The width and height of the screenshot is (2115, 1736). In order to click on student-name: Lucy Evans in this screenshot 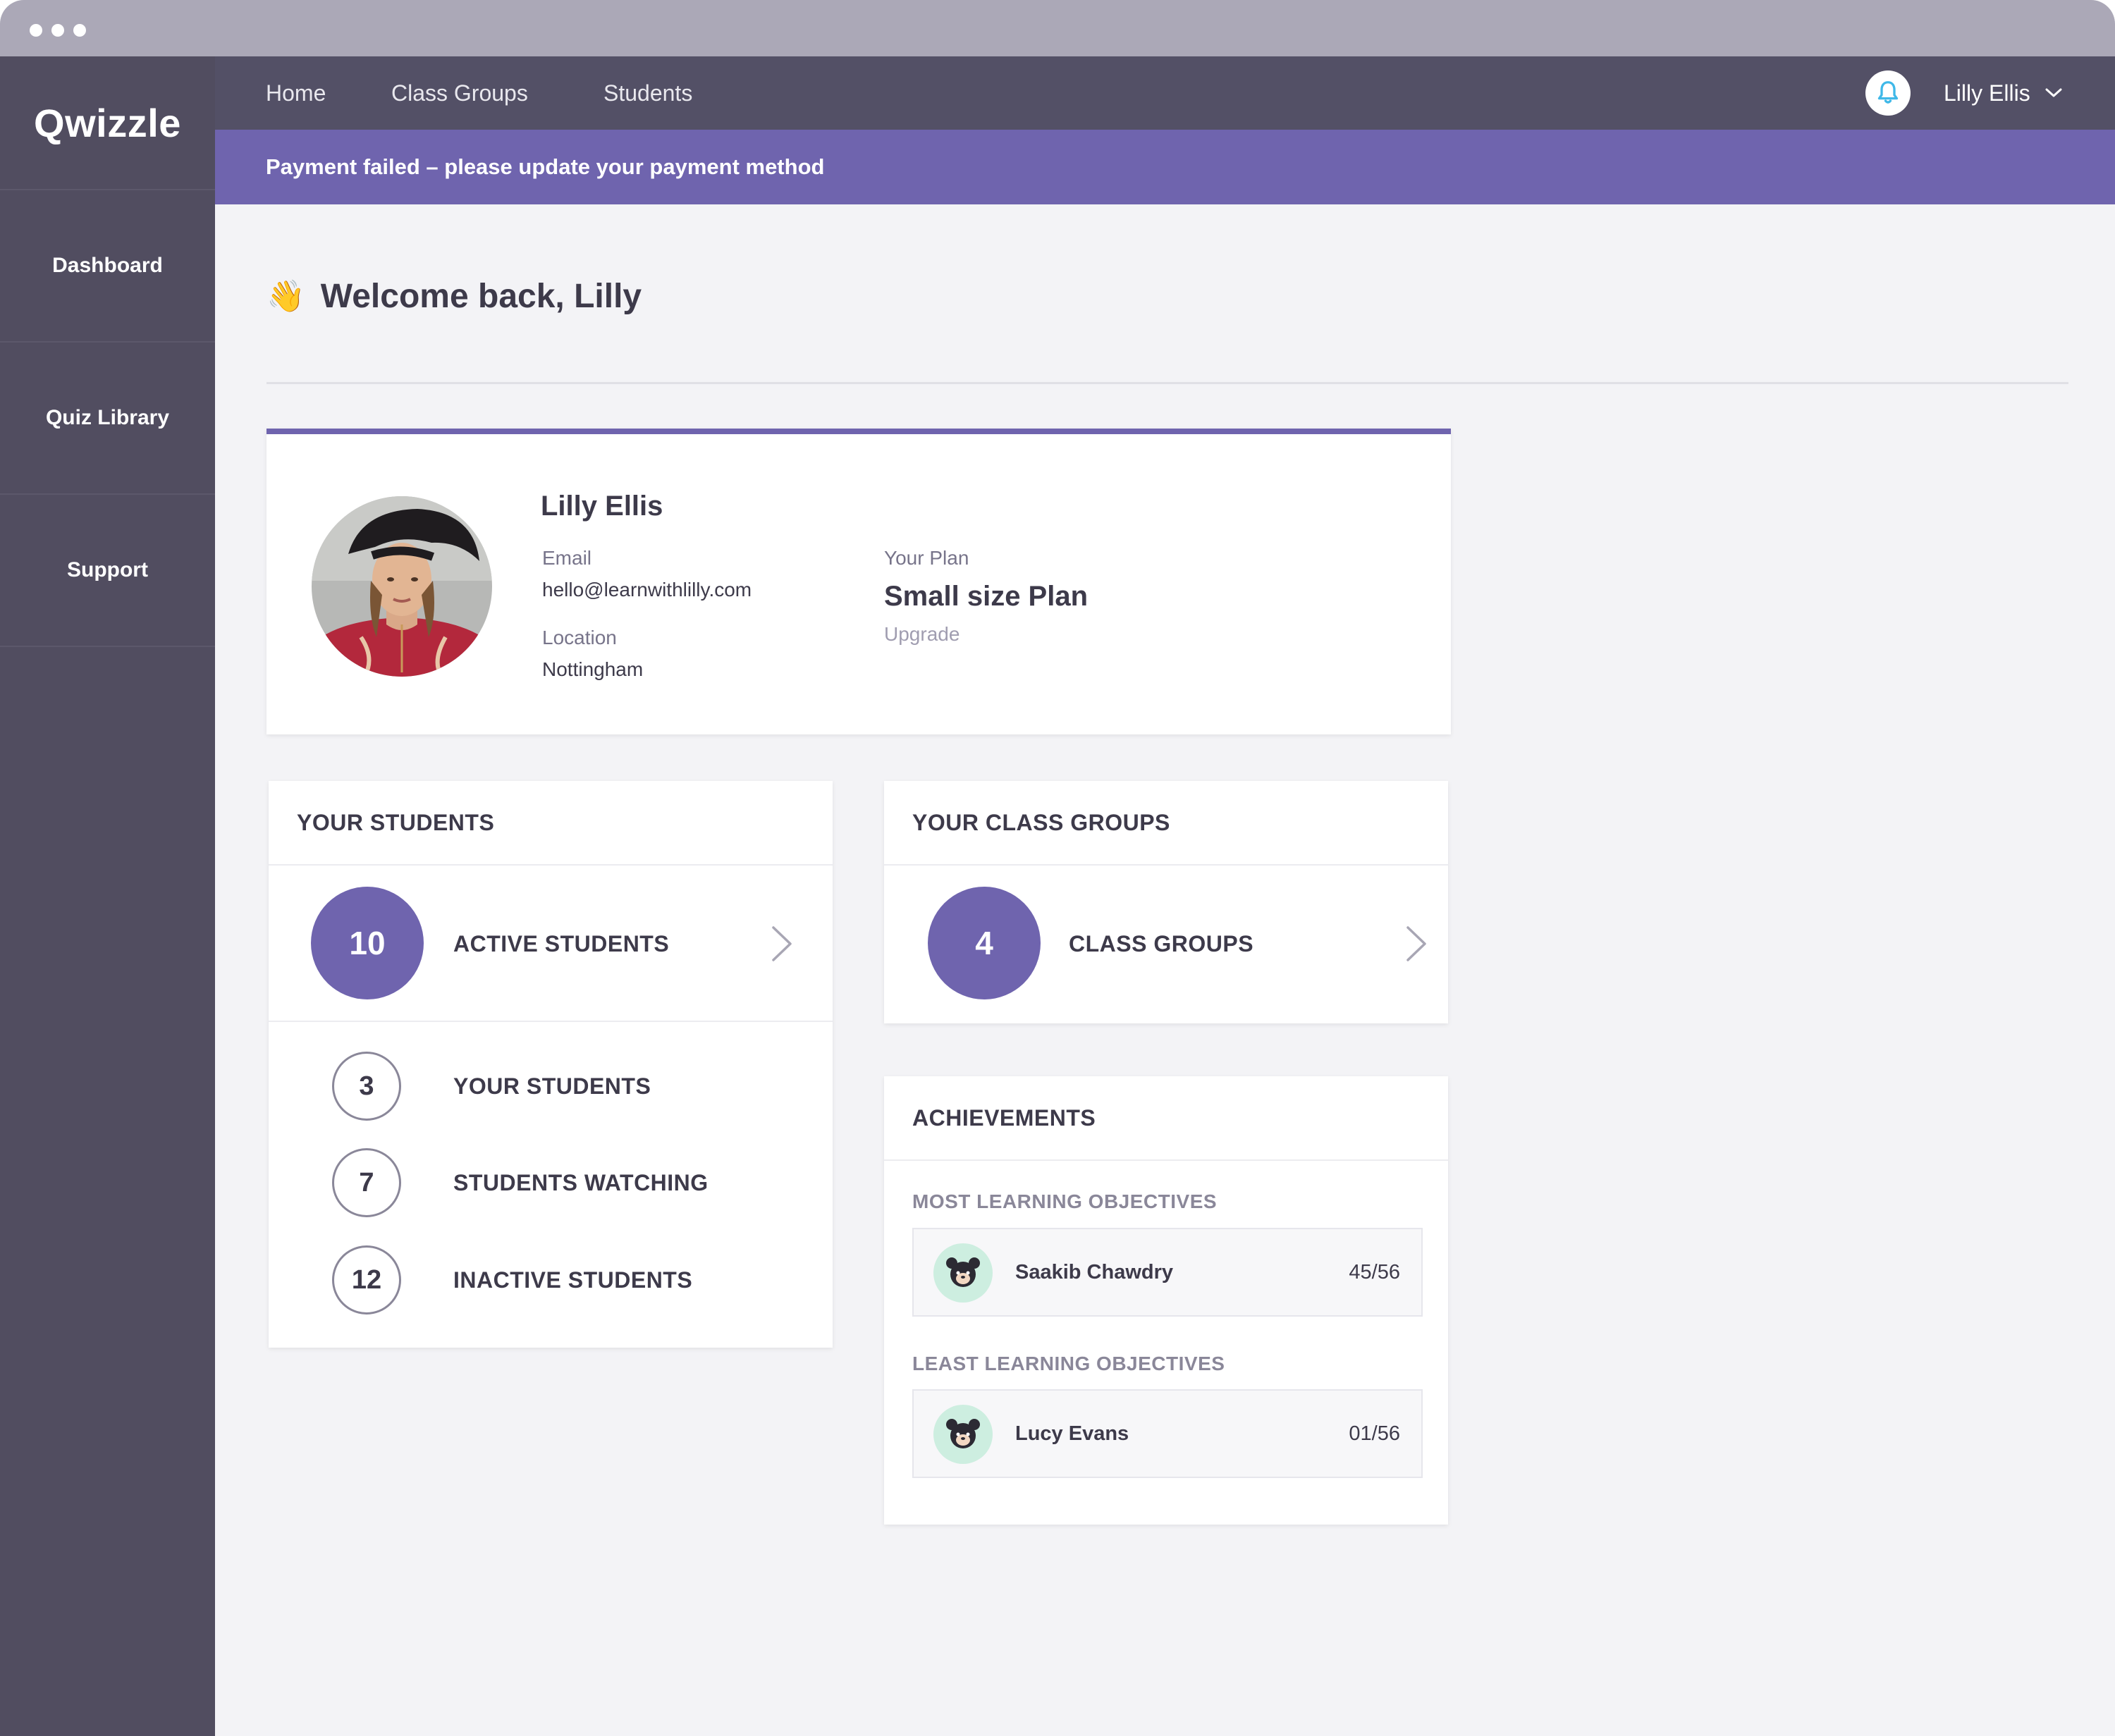, I will do `click(1072, 1433)`.